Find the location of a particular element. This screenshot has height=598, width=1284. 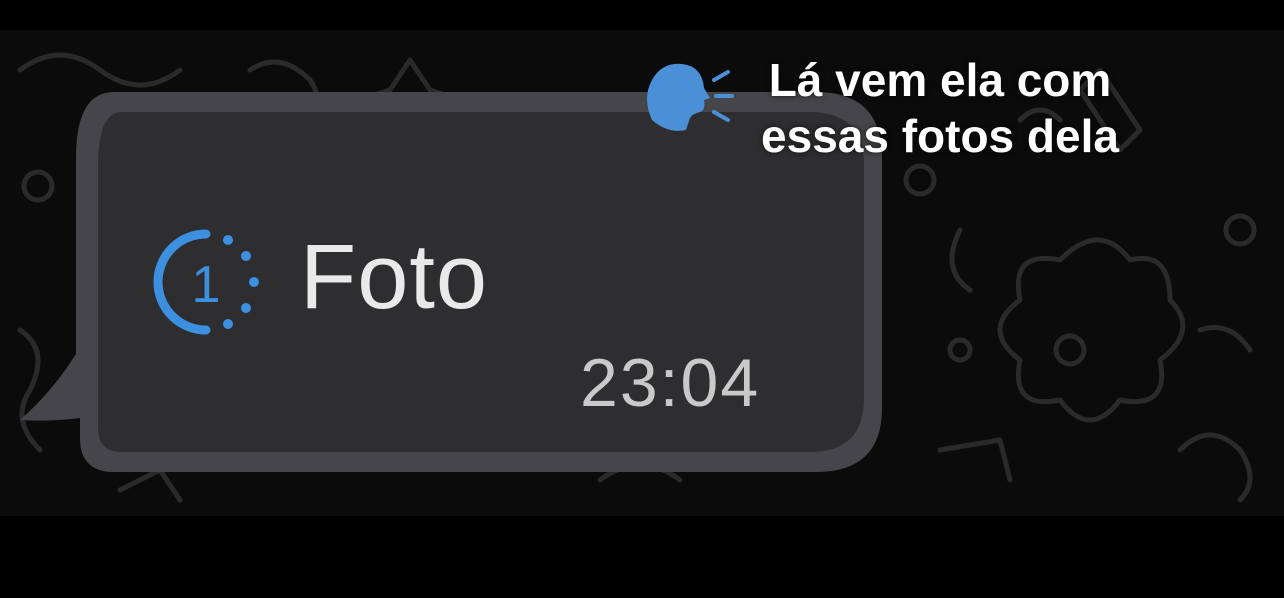

letterbox-top is located at coordinates (642, 15).